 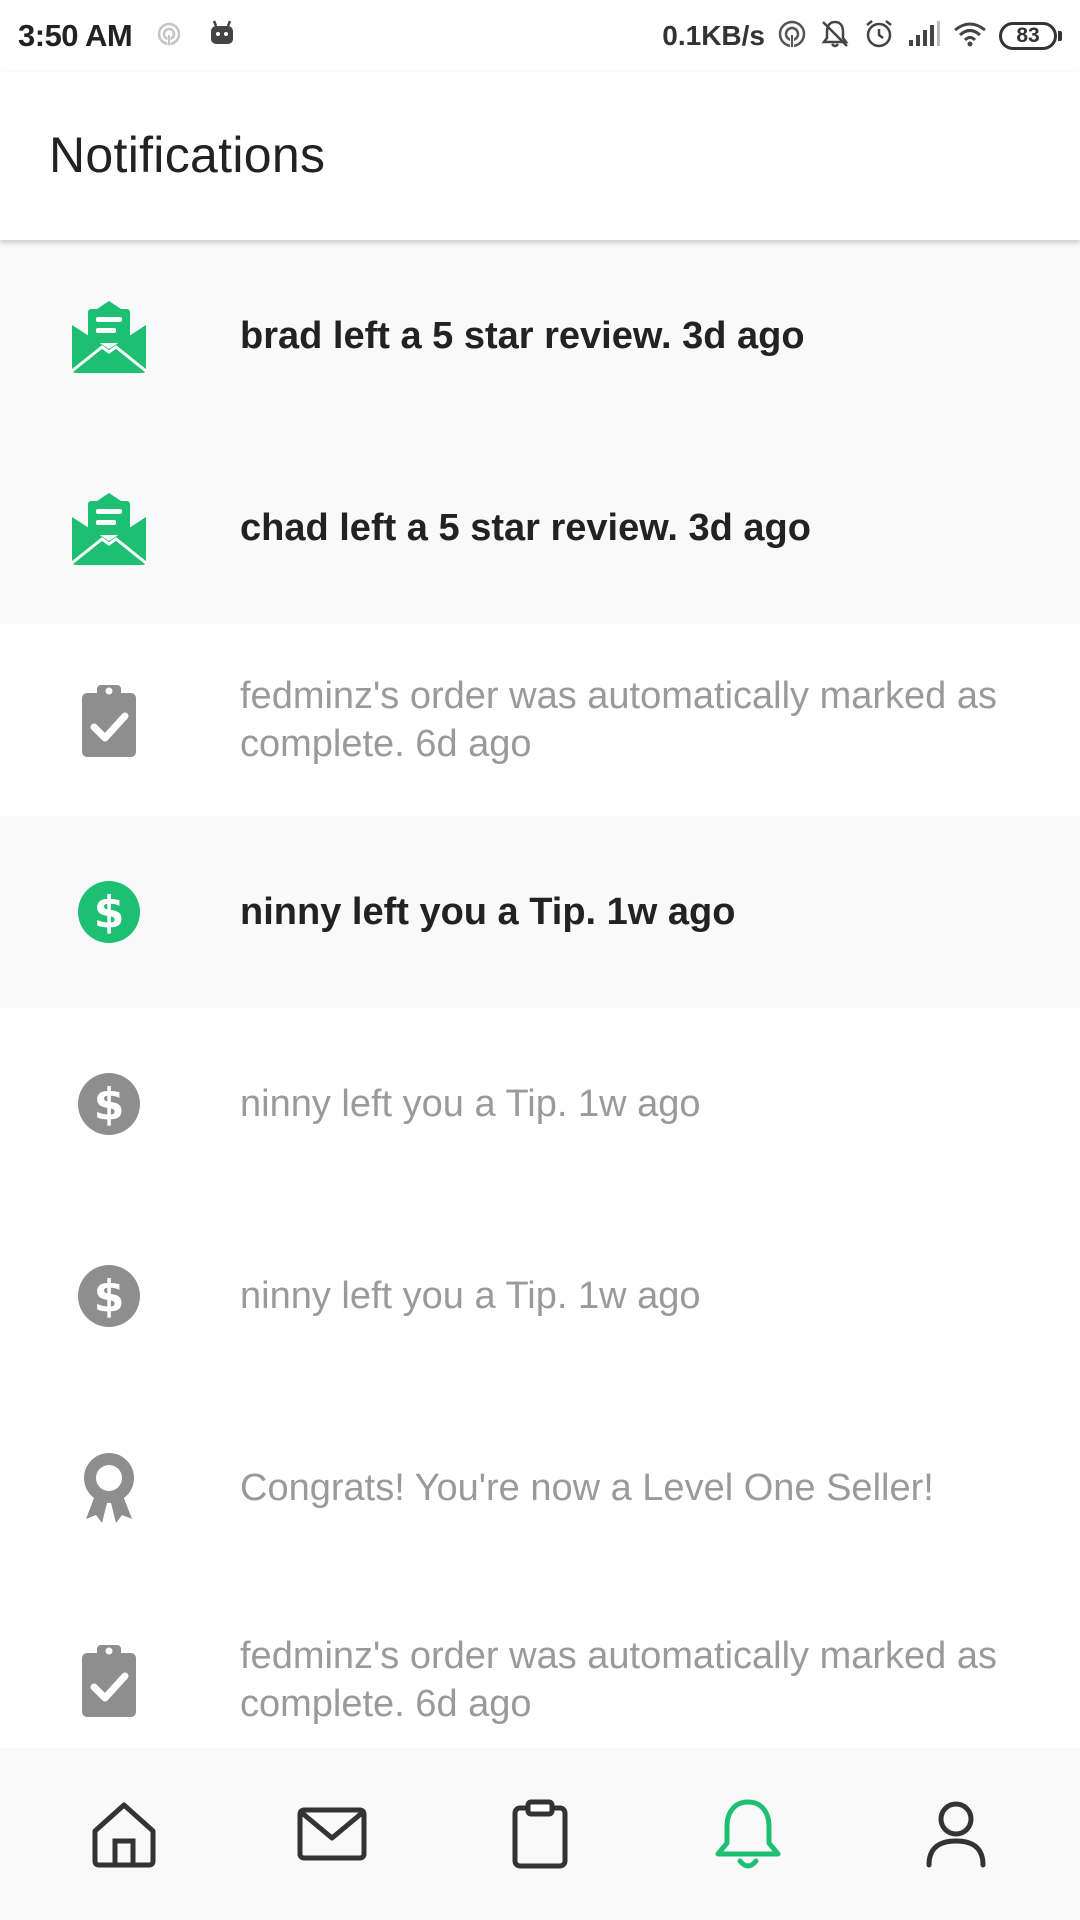 I want to click on alarm-icon, so click(x=879, y=36).